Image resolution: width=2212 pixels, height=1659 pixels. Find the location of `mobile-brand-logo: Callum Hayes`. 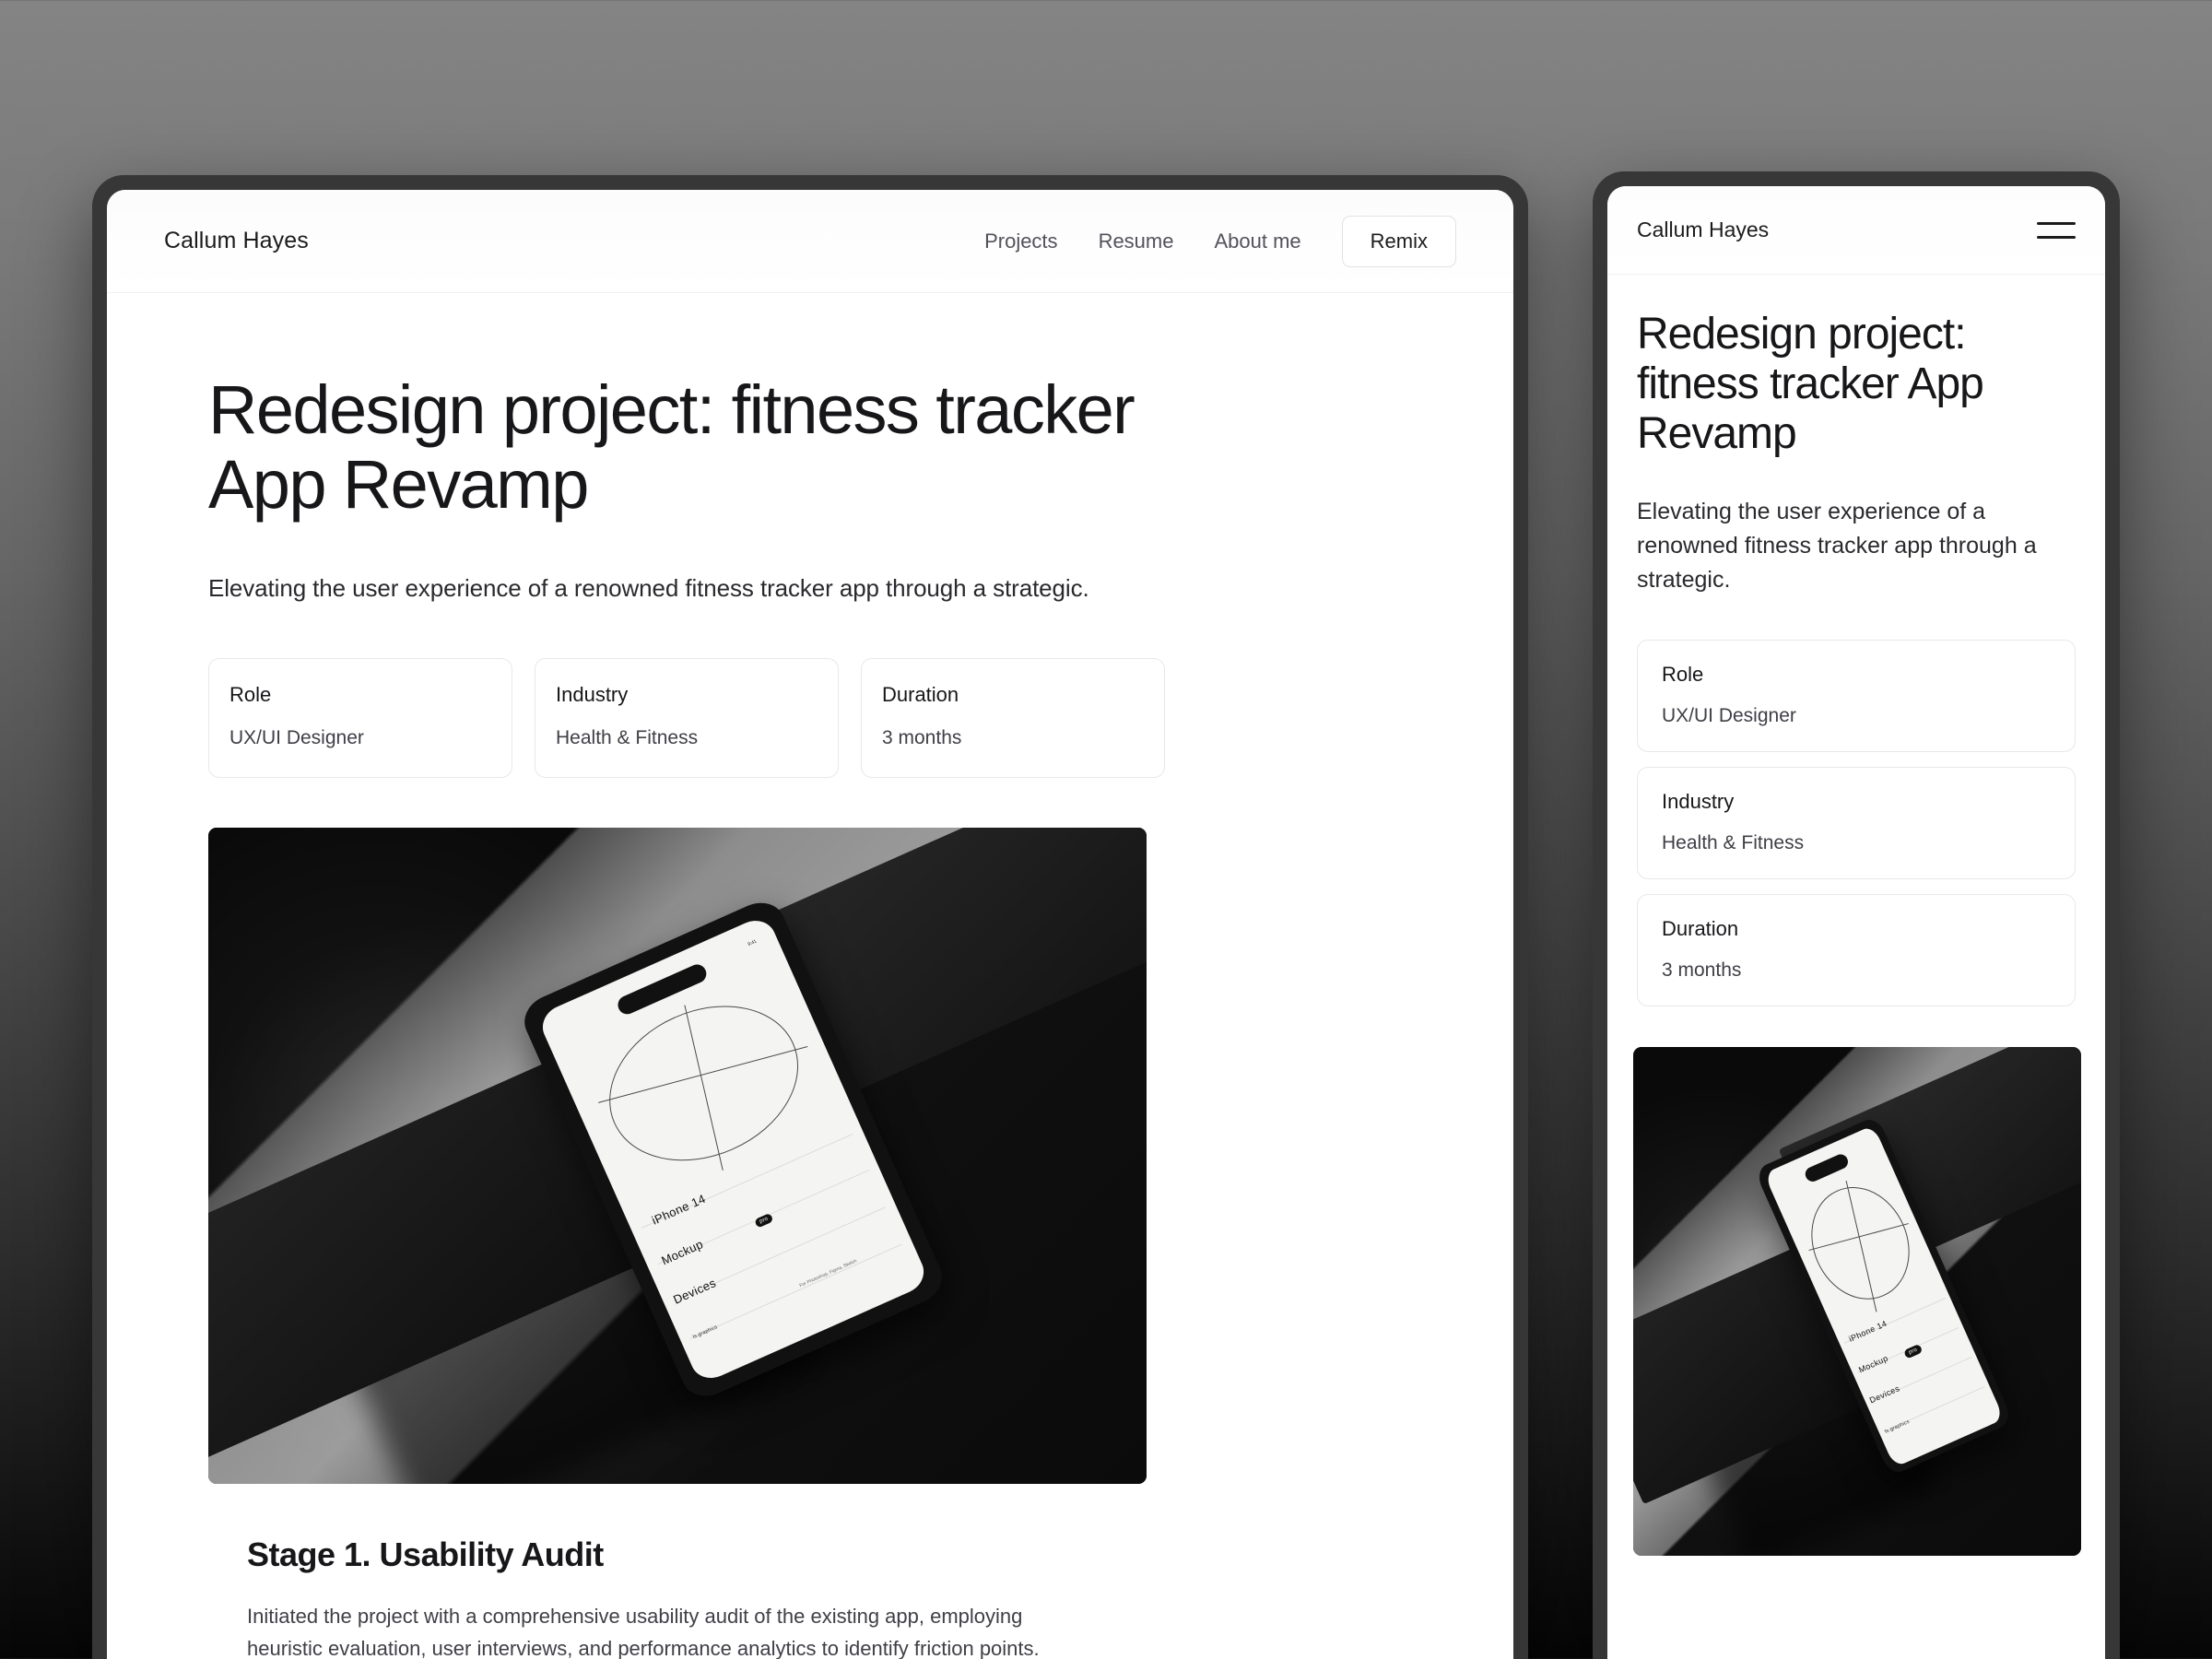

mobile-brand-logo: Callum Hayes is located at coordinates (1703, 230).